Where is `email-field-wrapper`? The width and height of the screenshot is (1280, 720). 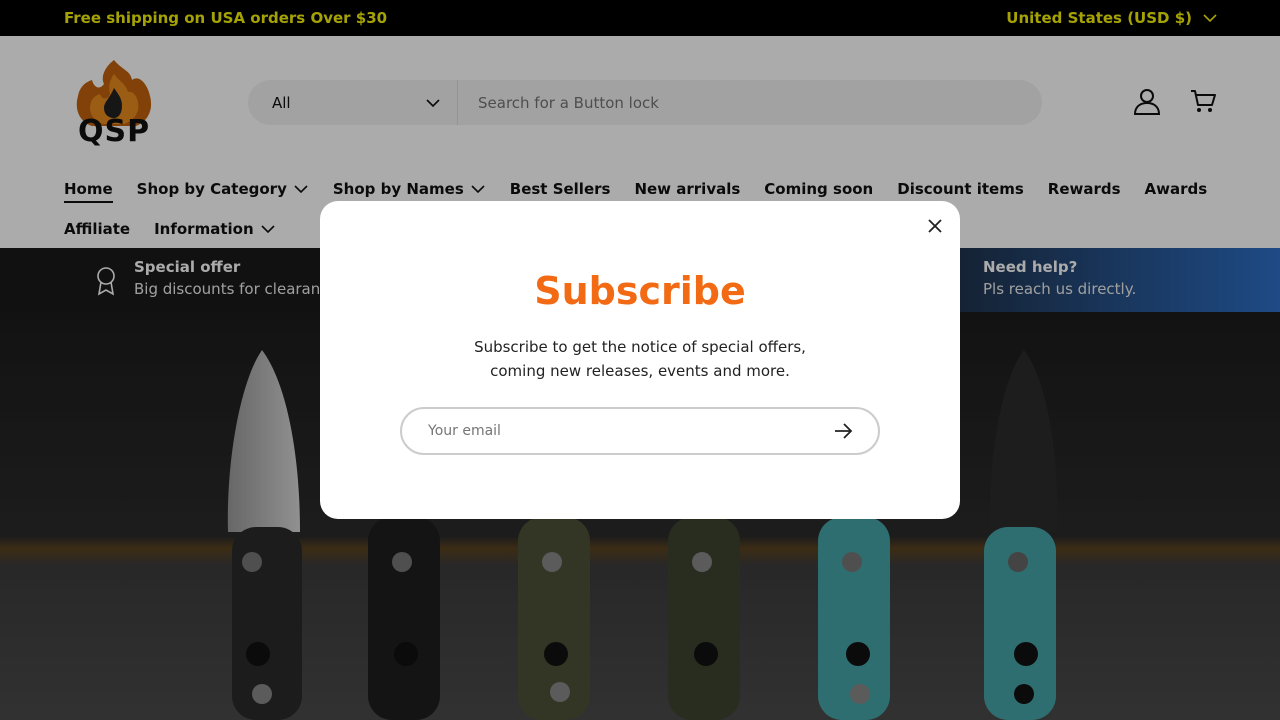 email-field-wrapper is located at coordinates (640, 431).